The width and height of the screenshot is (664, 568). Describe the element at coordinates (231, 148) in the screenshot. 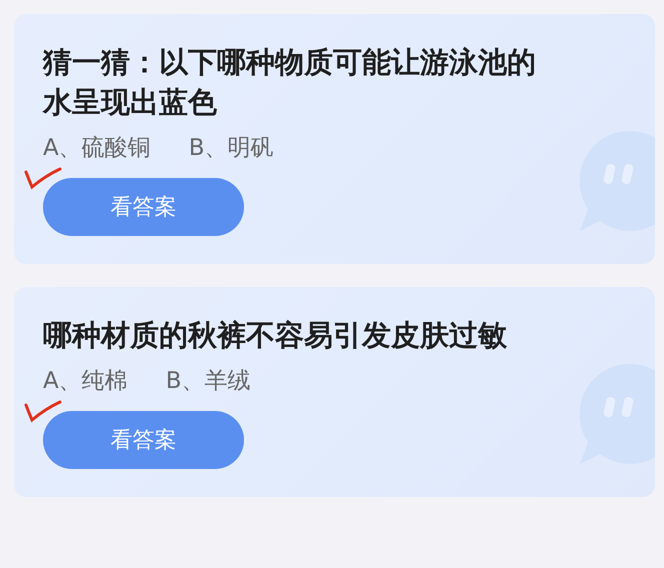

I see `option-text: B、明矾` at that location.